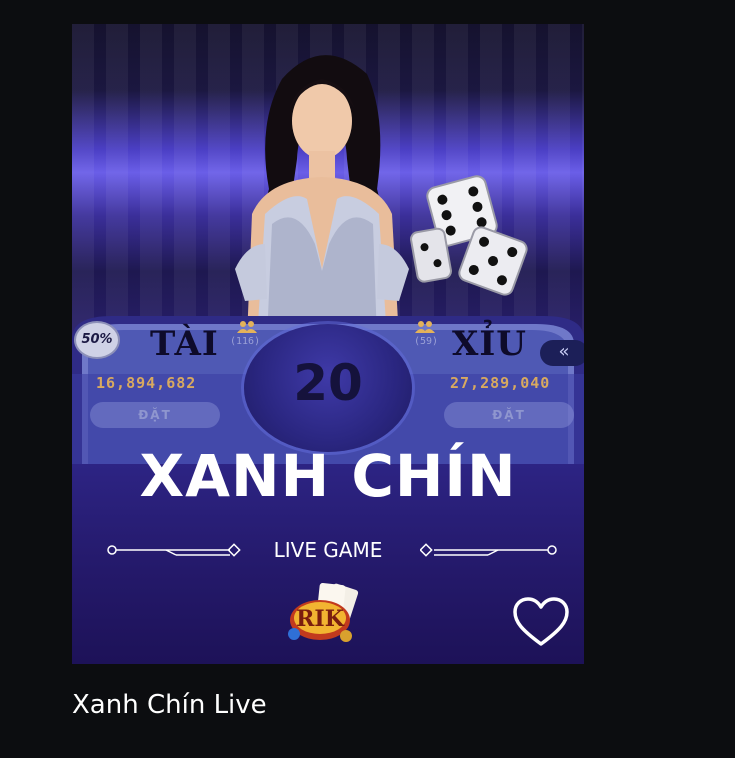 This screenshot has width=735, height=758. I want to click on decorative-line-right, so click(488, 550).